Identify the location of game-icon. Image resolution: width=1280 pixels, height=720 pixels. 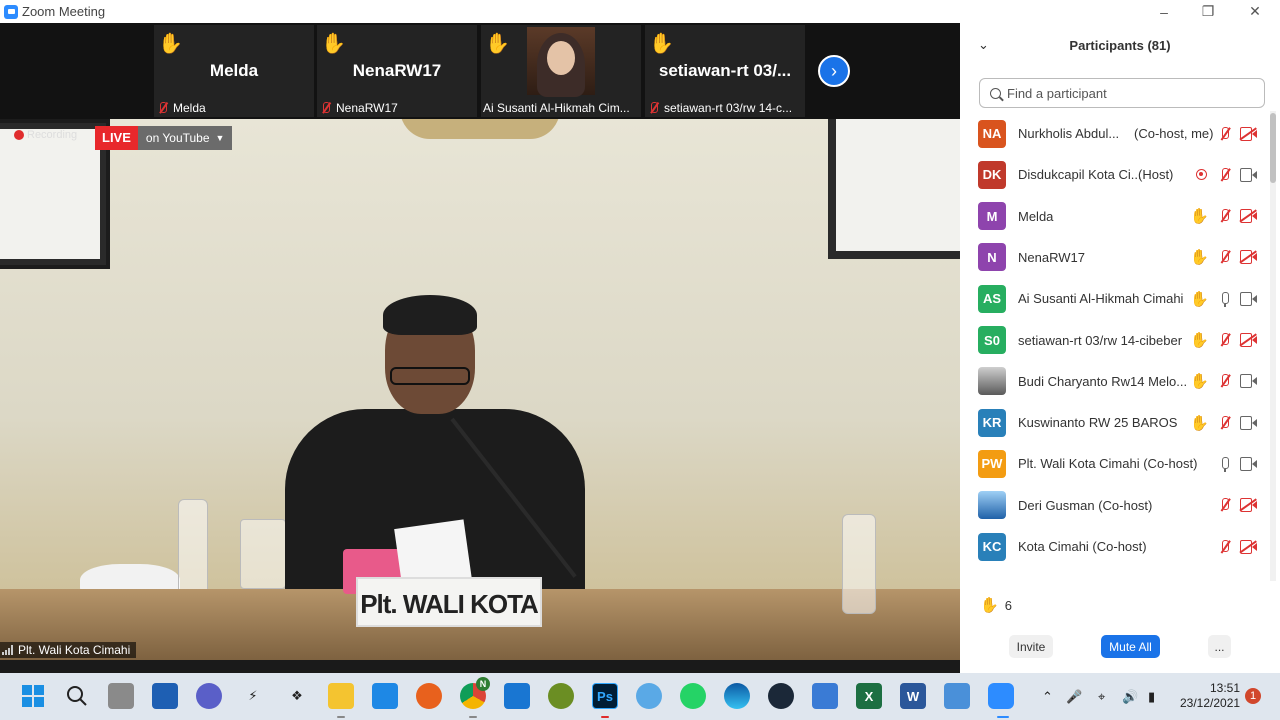
(561, 696).